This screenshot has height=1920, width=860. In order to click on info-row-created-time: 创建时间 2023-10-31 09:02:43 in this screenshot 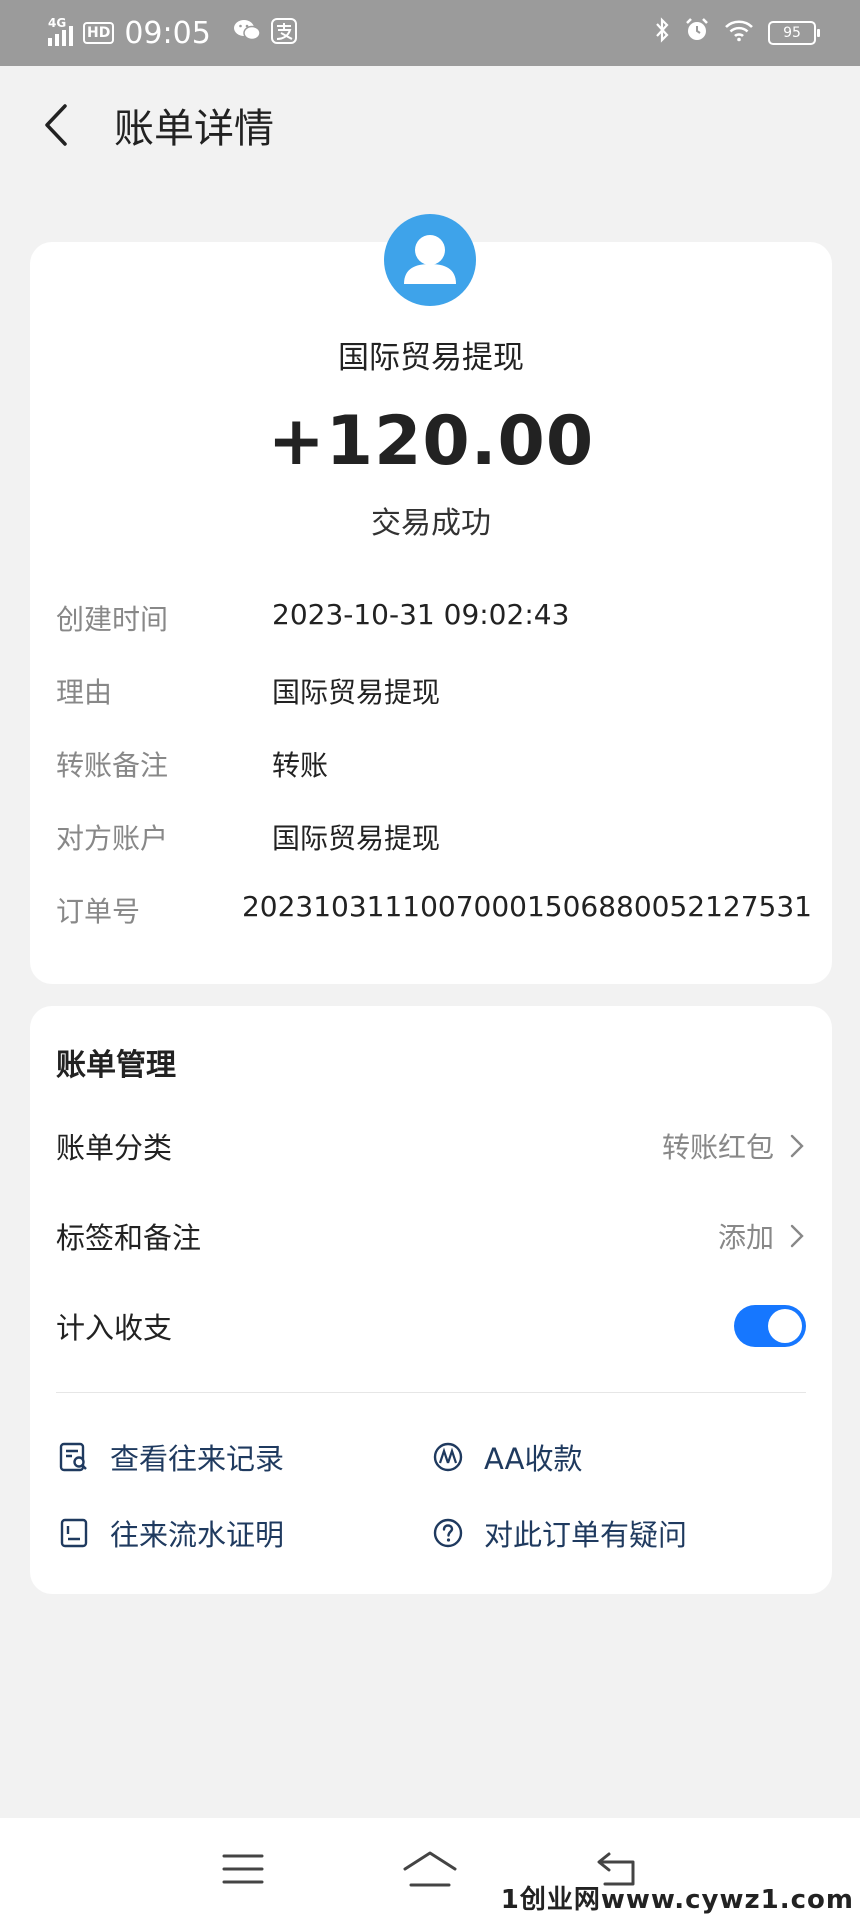, I will do `click(434, 618)`.